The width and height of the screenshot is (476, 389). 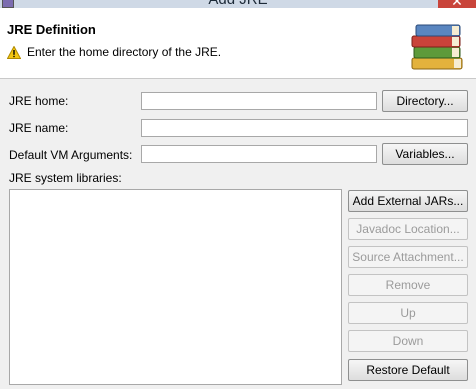 What do you see at coordinates (457, 4) in the screenshot?
I see `close-button: ✕` at bounding box center [457, 4].